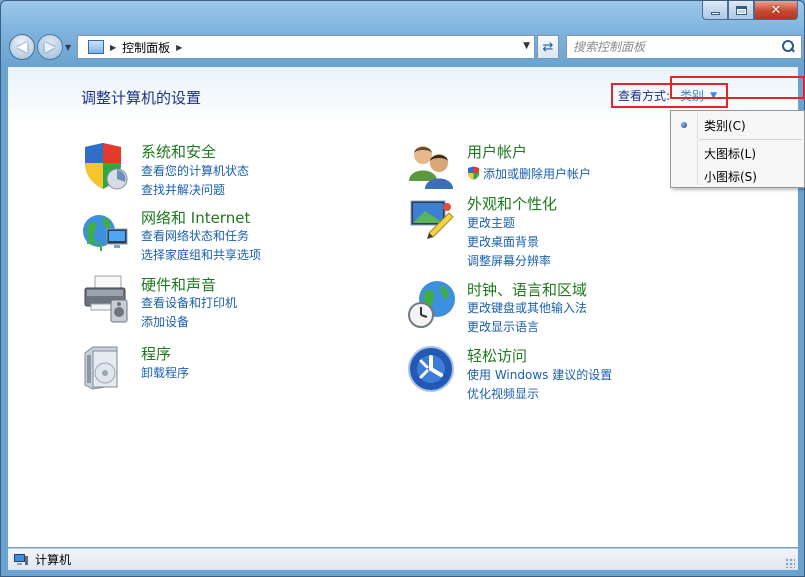 This screenshot has height=577, width=805. Describe the element at coordinates (178, 151) in the screenshot. I see `category-title: 系统和安全` at that location.